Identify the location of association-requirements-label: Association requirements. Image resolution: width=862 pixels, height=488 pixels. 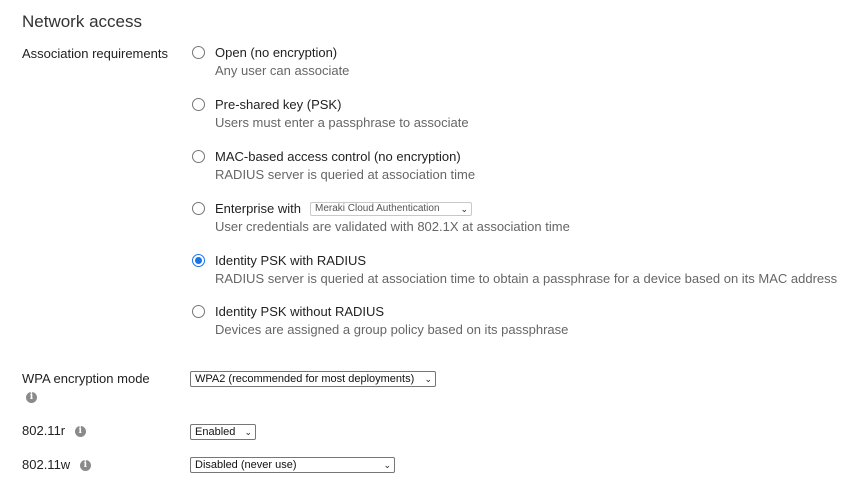
(95, 53).